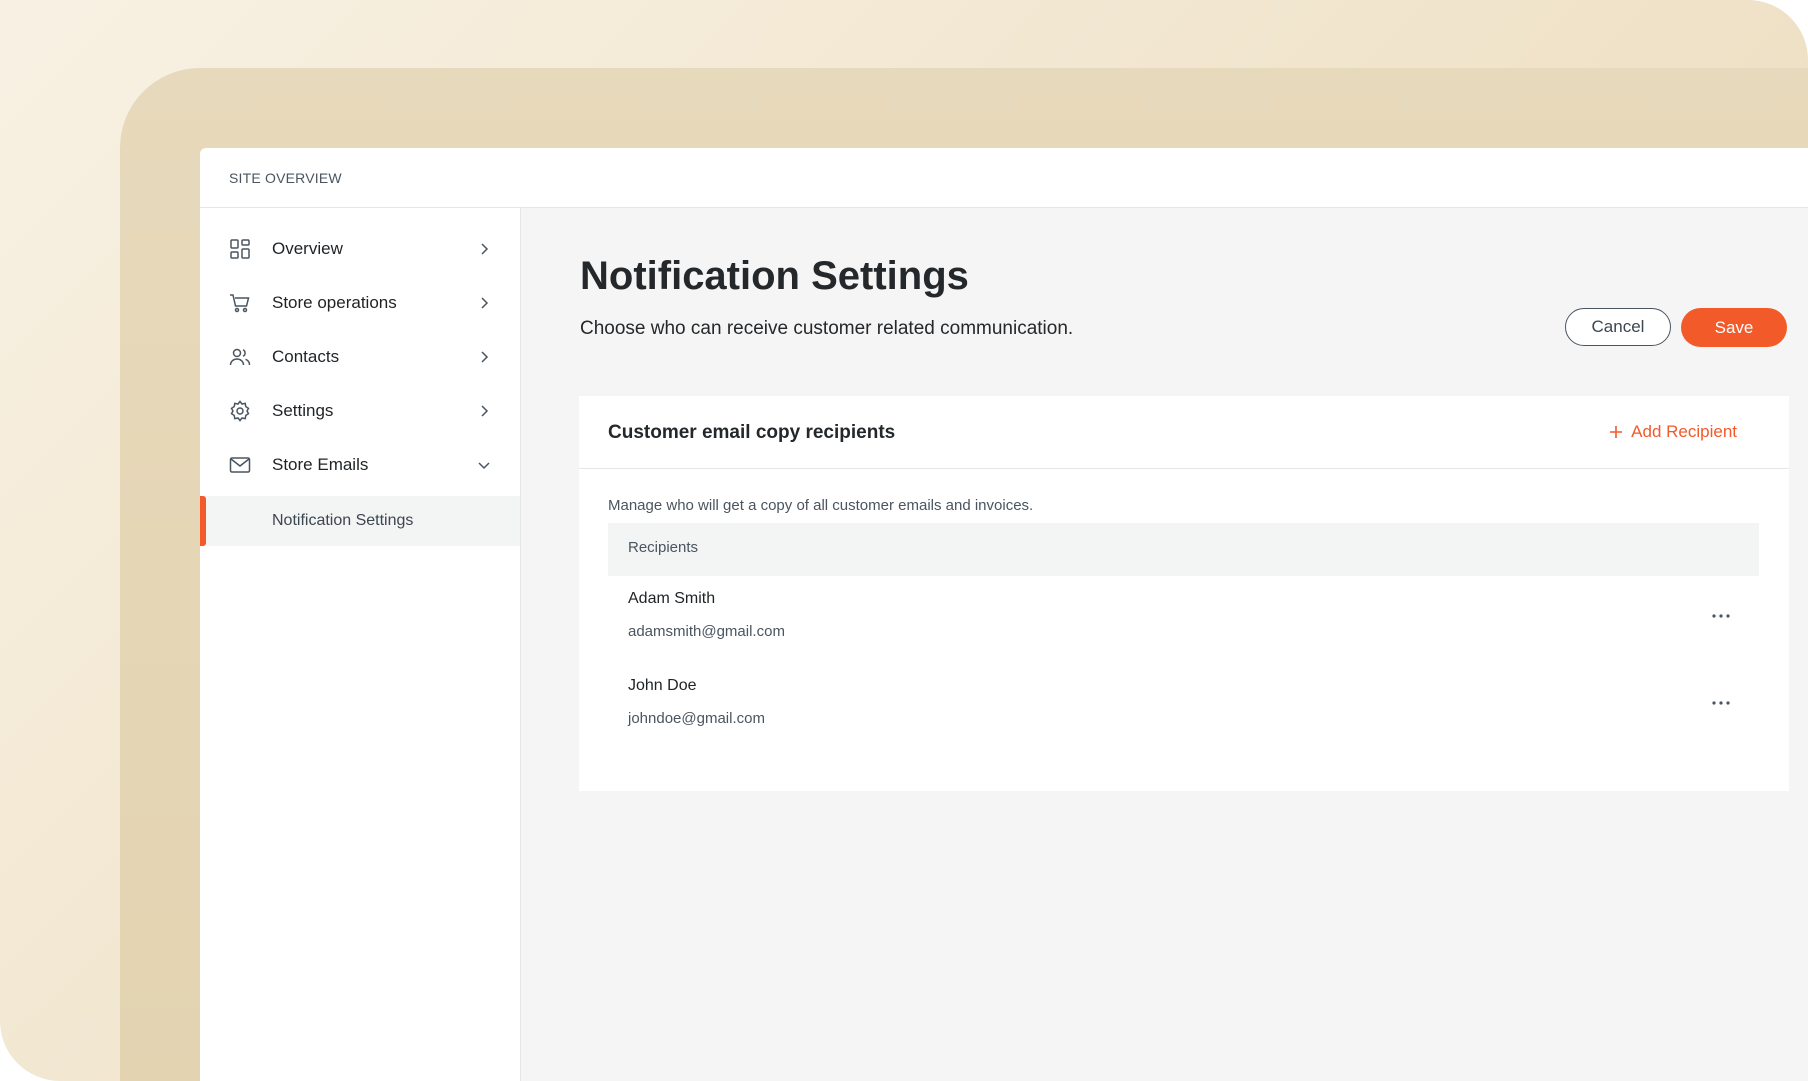  I want to click on add-recipient-button: Add Recipient, so click(1673, 432).